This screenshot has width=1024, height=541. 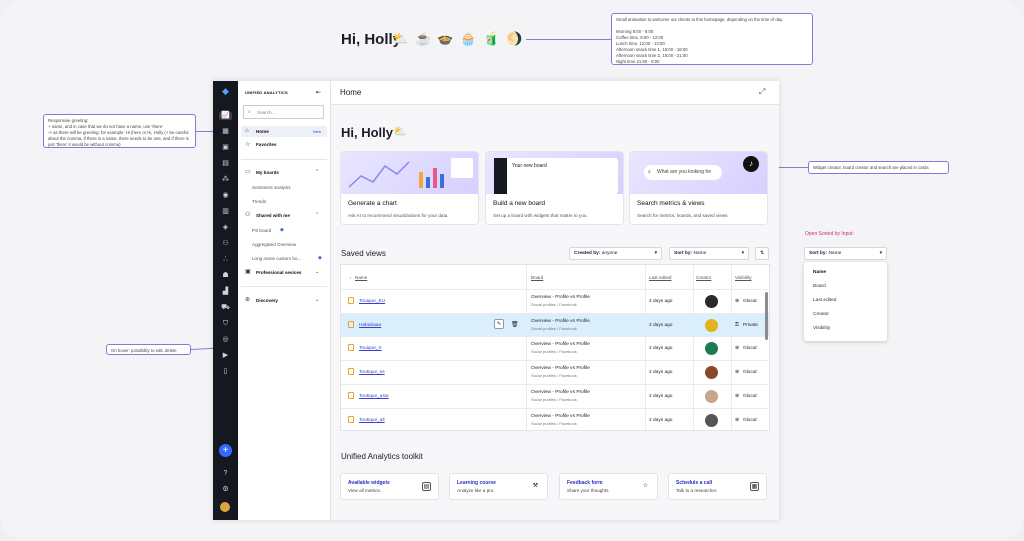 I want to click on toolkit-link: Available widgets, so click(x=369, y=483).